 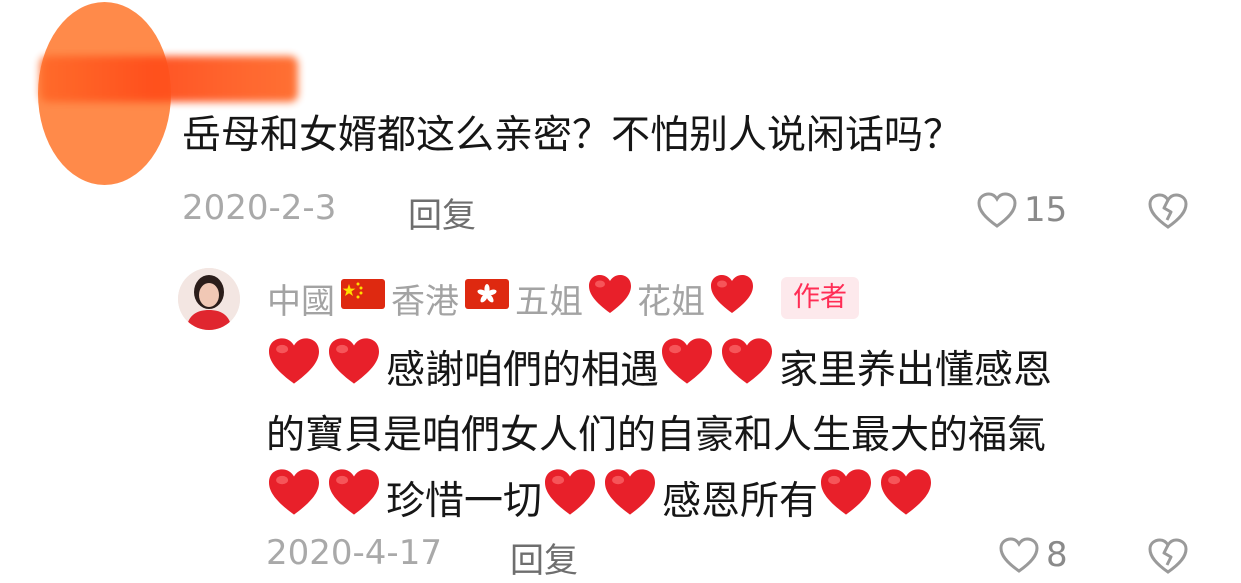 I want to click on author-avatar, so click(x=209, y=299).